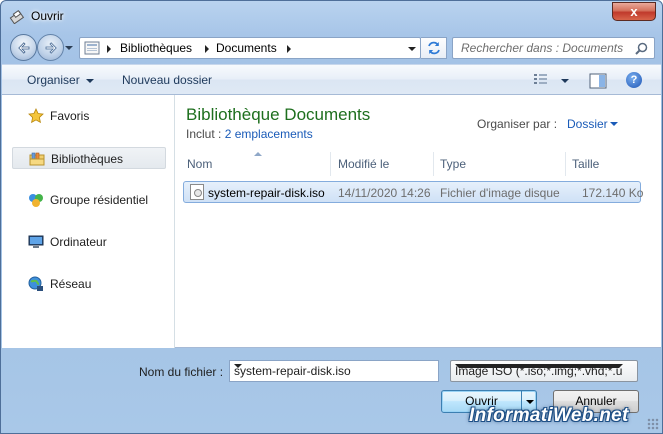  What do you see at coordinates (53, 80) in the screenshot?
I see `organize-label: Organiser` at bounding box center [53, 80].